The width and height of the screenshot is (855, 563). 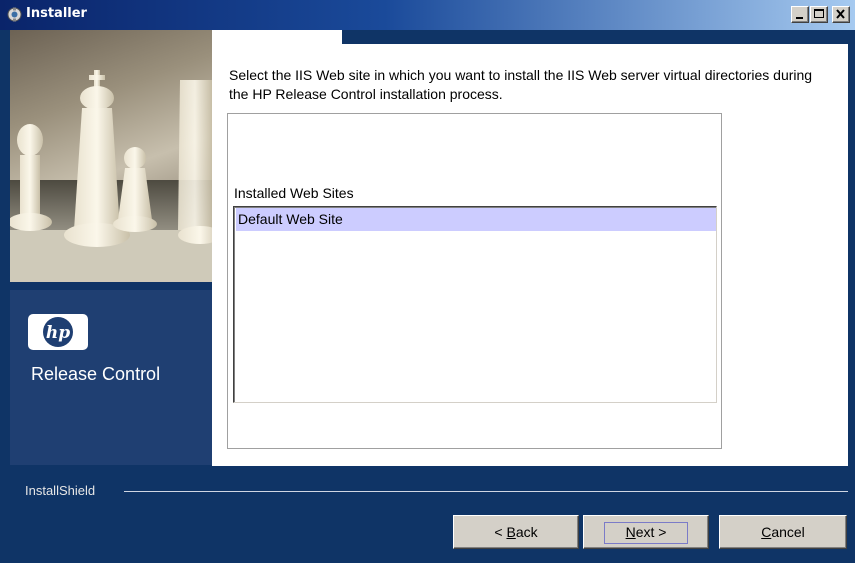 What do you see at coordinates (526, 532) in the screenshot?
I see `back-button-label: ack` at bounding box center [526, 532].